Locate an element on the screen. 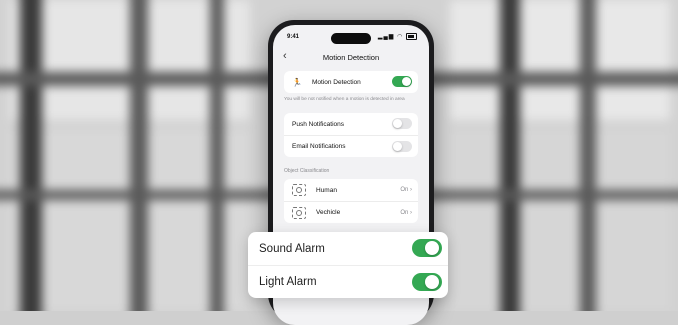 The width and height of the screenshot is (678, 325). page-title: Motion Detection is located at coordinates (351, 57).